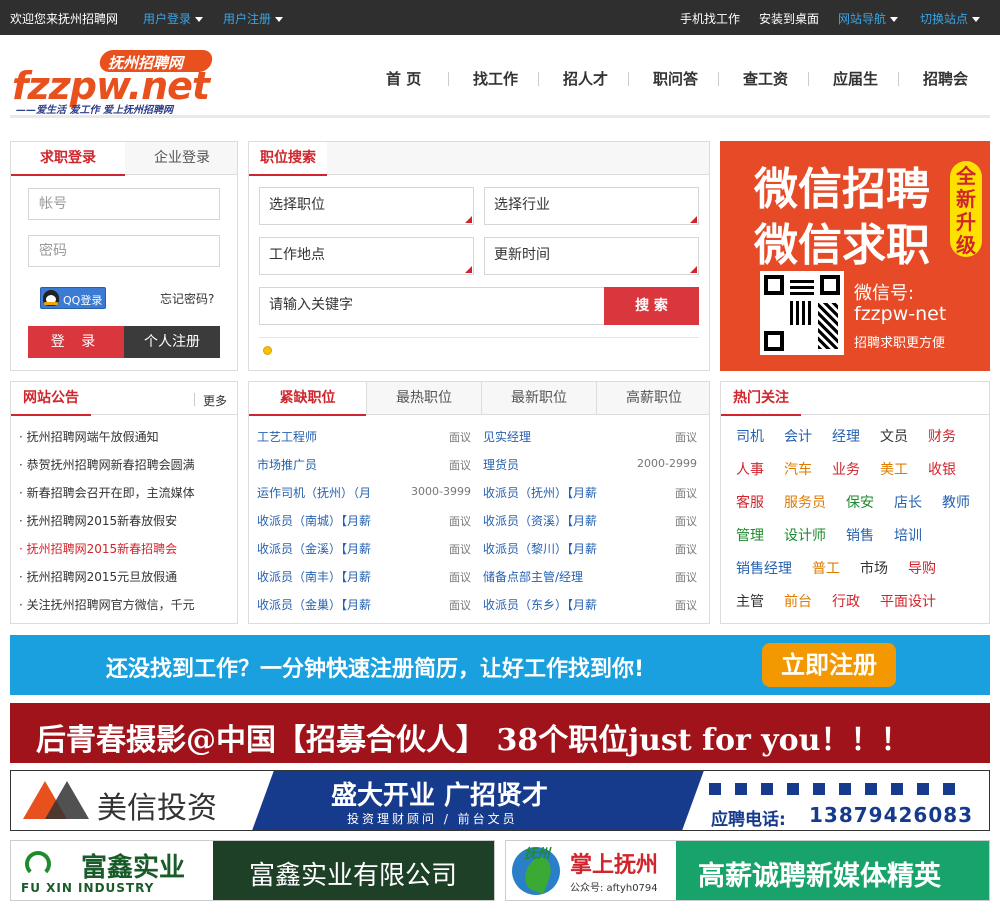 The height and width of the screenshot is (909, 1000). Describe the element at coordinates (73, 298) in the screenshot. I see `qq-login-button: QQ登录` at that location.